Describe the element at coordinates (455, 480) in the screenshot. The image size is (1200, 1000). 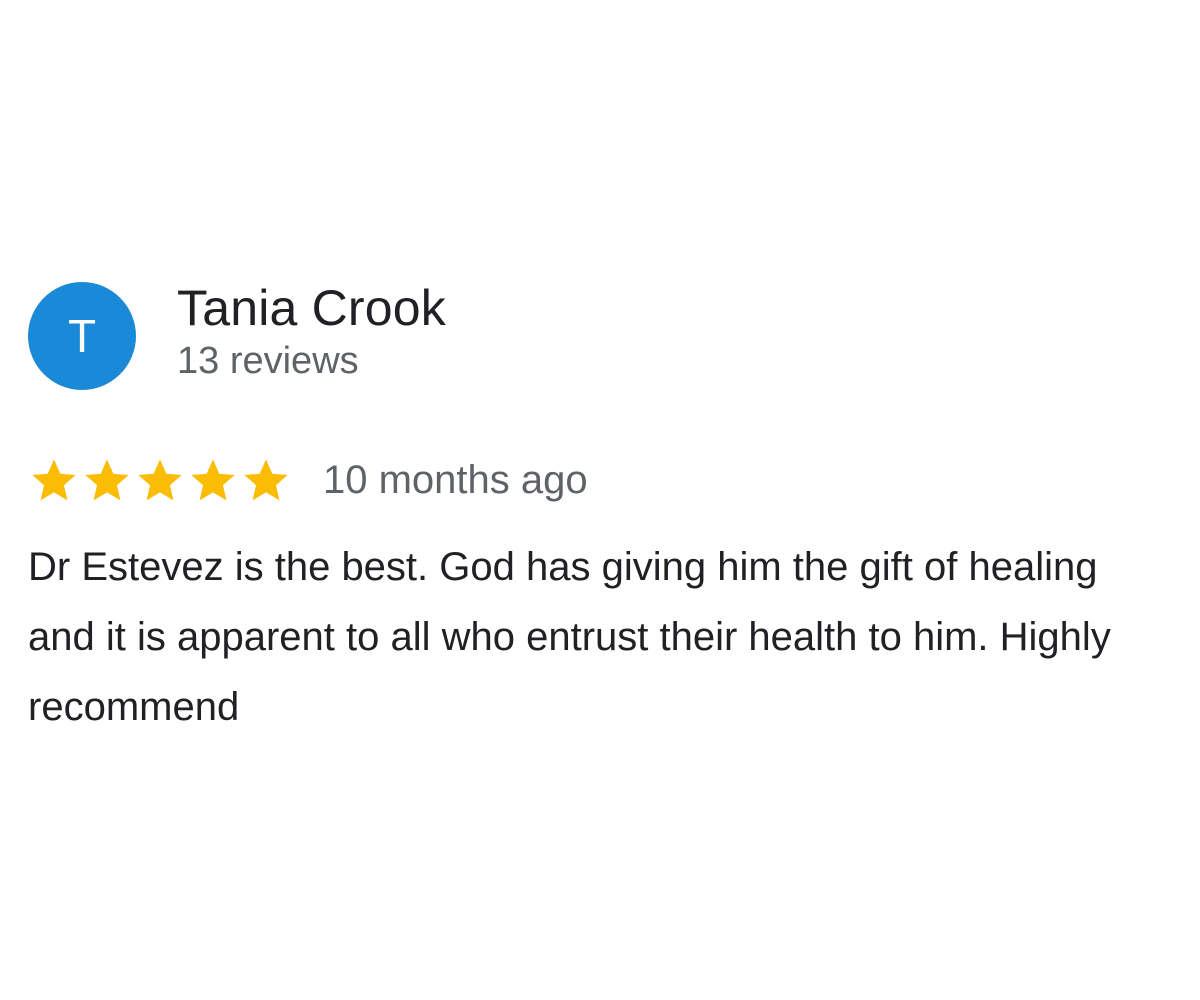
I see `review-time: 10 months ago` at that location.